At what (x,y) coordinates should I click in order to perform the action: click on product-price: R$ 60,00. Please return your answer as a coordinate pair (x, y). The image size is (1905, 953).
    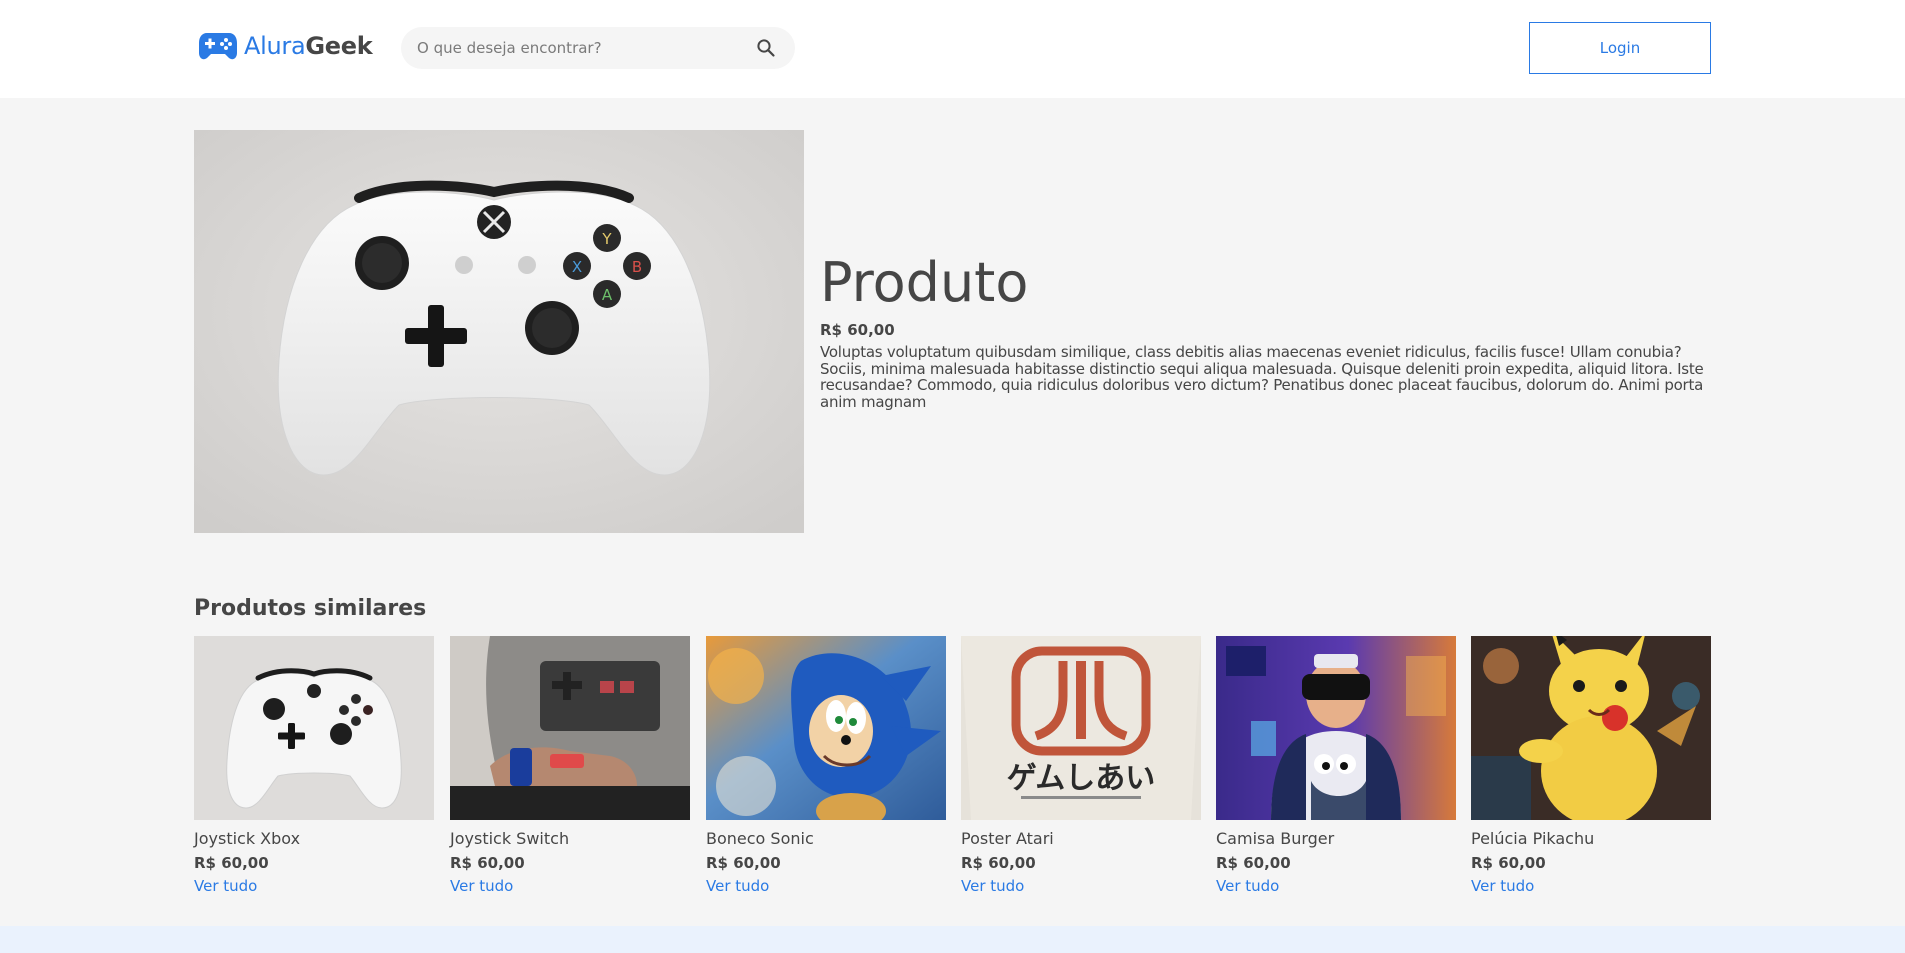
    Looking at the image, I should click on (857, 330).